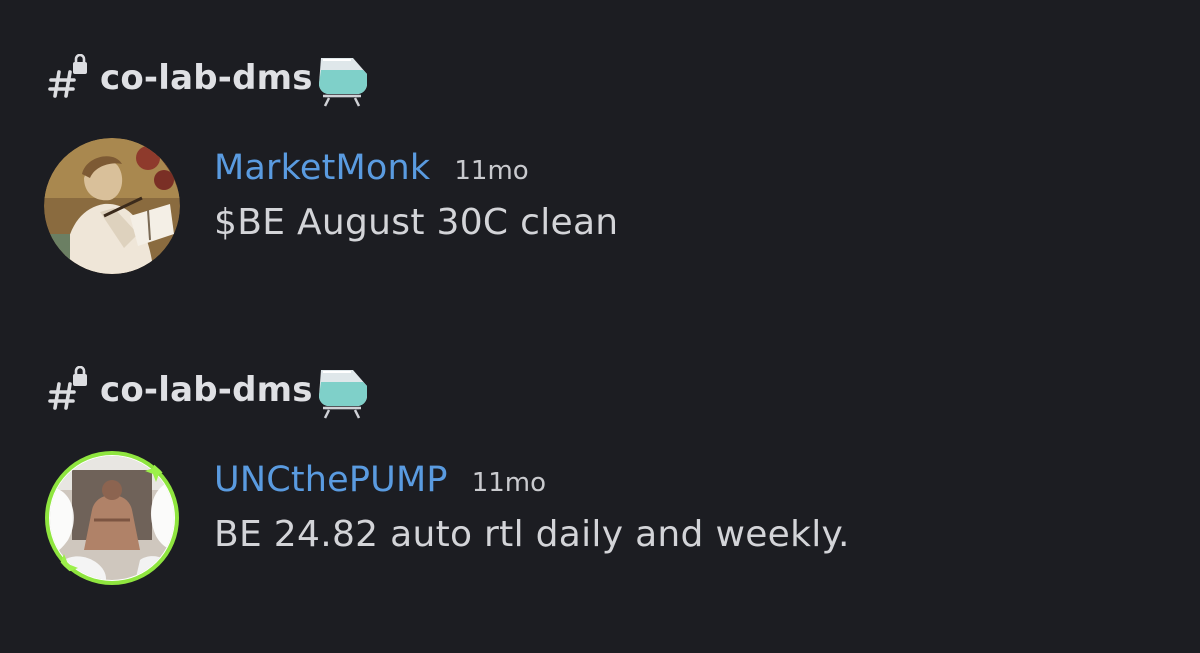  I want to click on message-text: BE 24.82 auto rtl daily and weekly., so click(532, 534).